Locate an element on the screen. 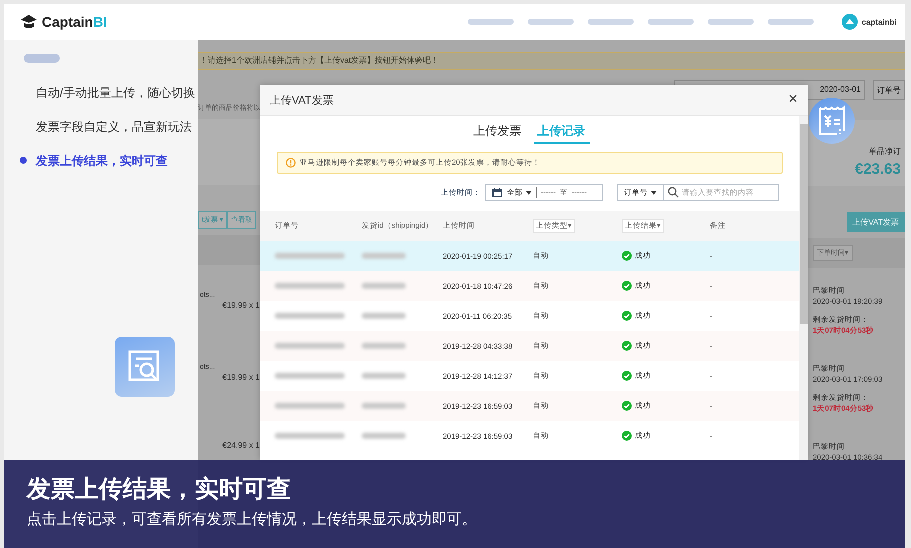  title-placeholder is located at coordinates (42, 58).